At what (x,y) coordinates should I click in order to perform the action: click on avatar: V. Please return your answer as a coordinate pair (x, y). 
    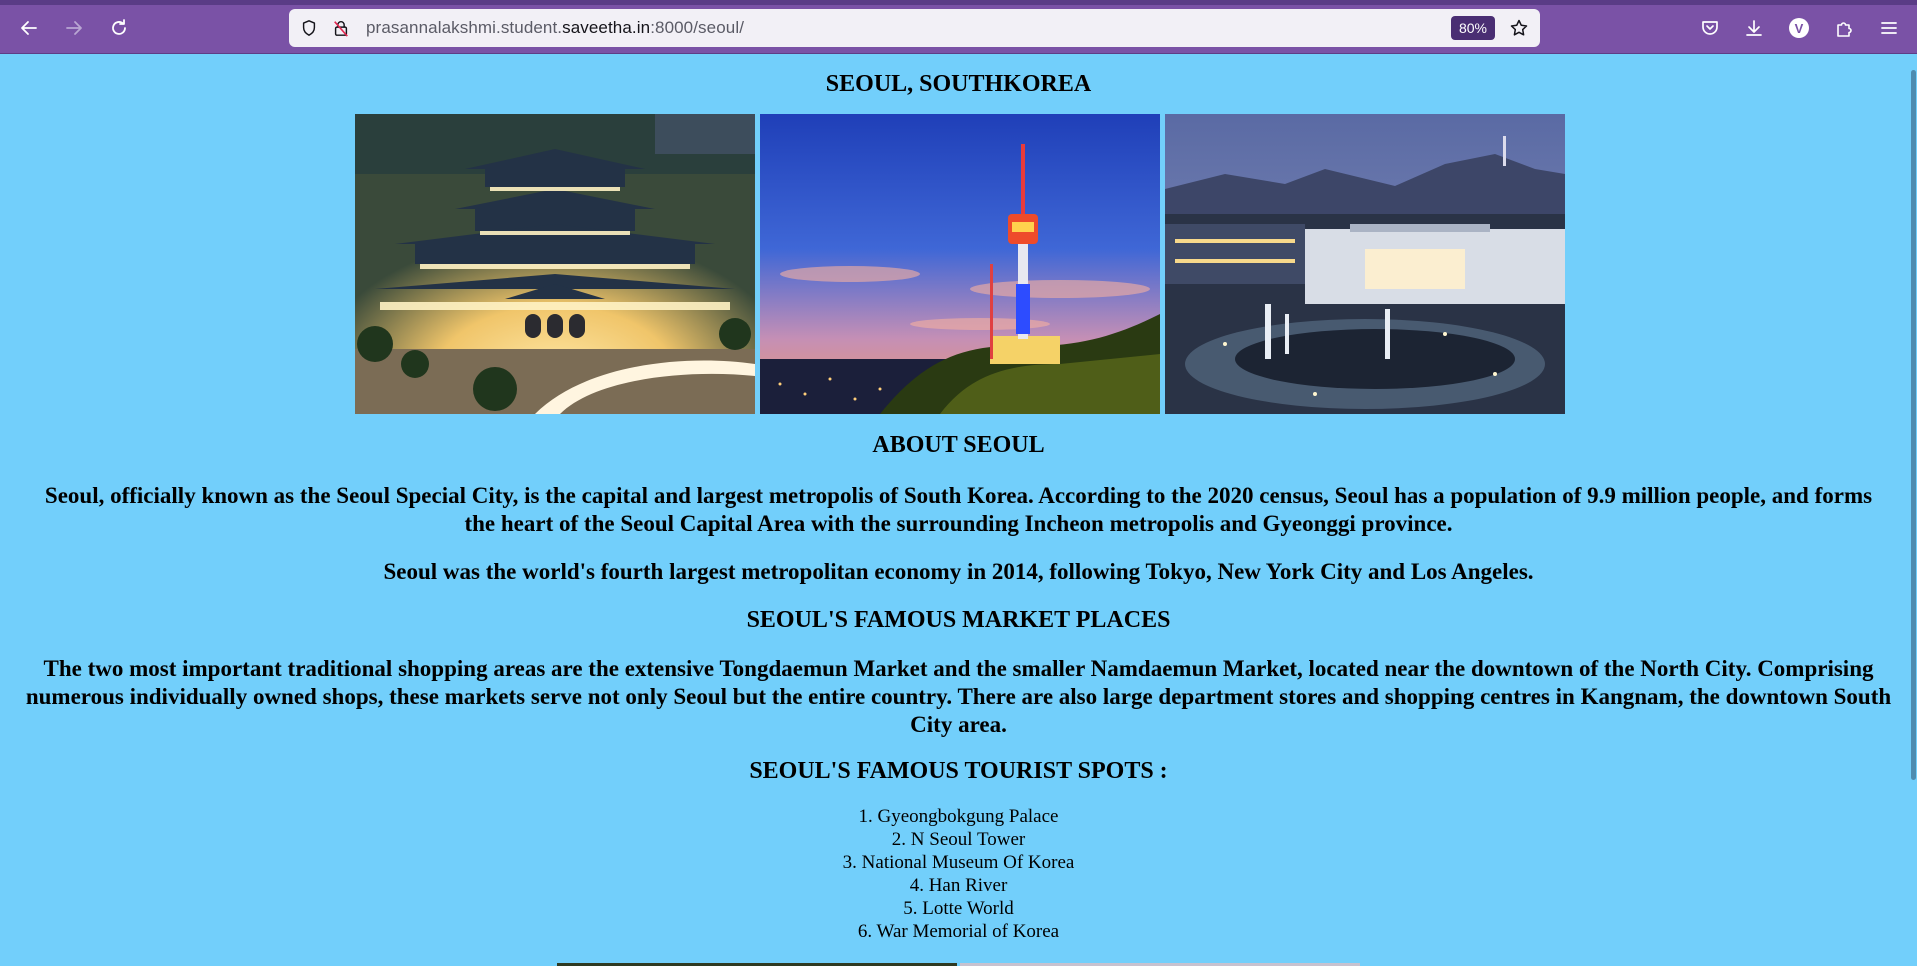
    Looking at the image, I should click on (1799, 28).